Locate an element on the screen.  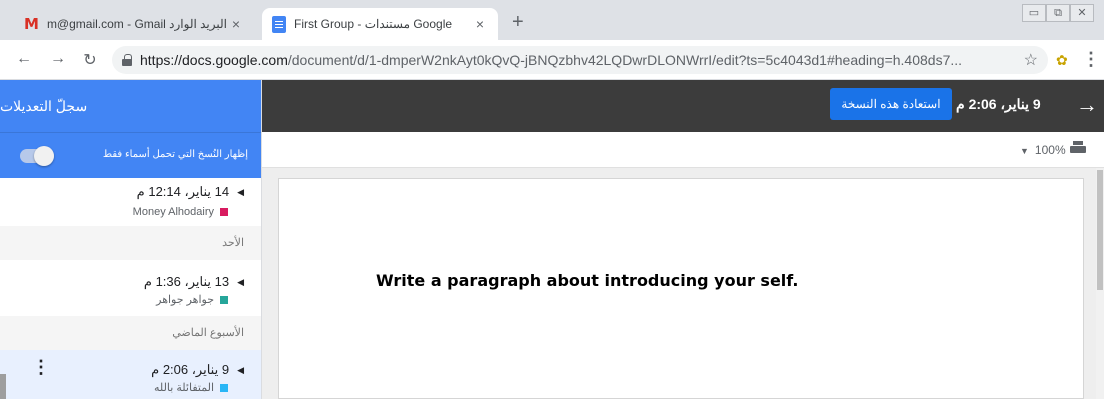
more-options-icon: ⋮ is located at coordinates (41, 367).